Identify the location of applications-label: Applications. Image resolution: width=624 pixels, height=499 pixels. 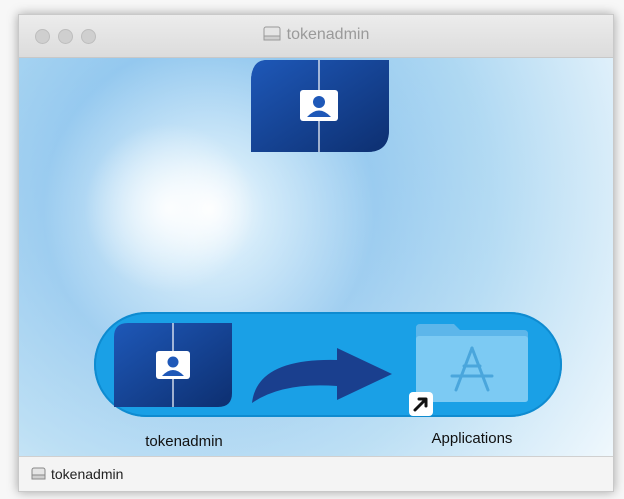
(472, 438).